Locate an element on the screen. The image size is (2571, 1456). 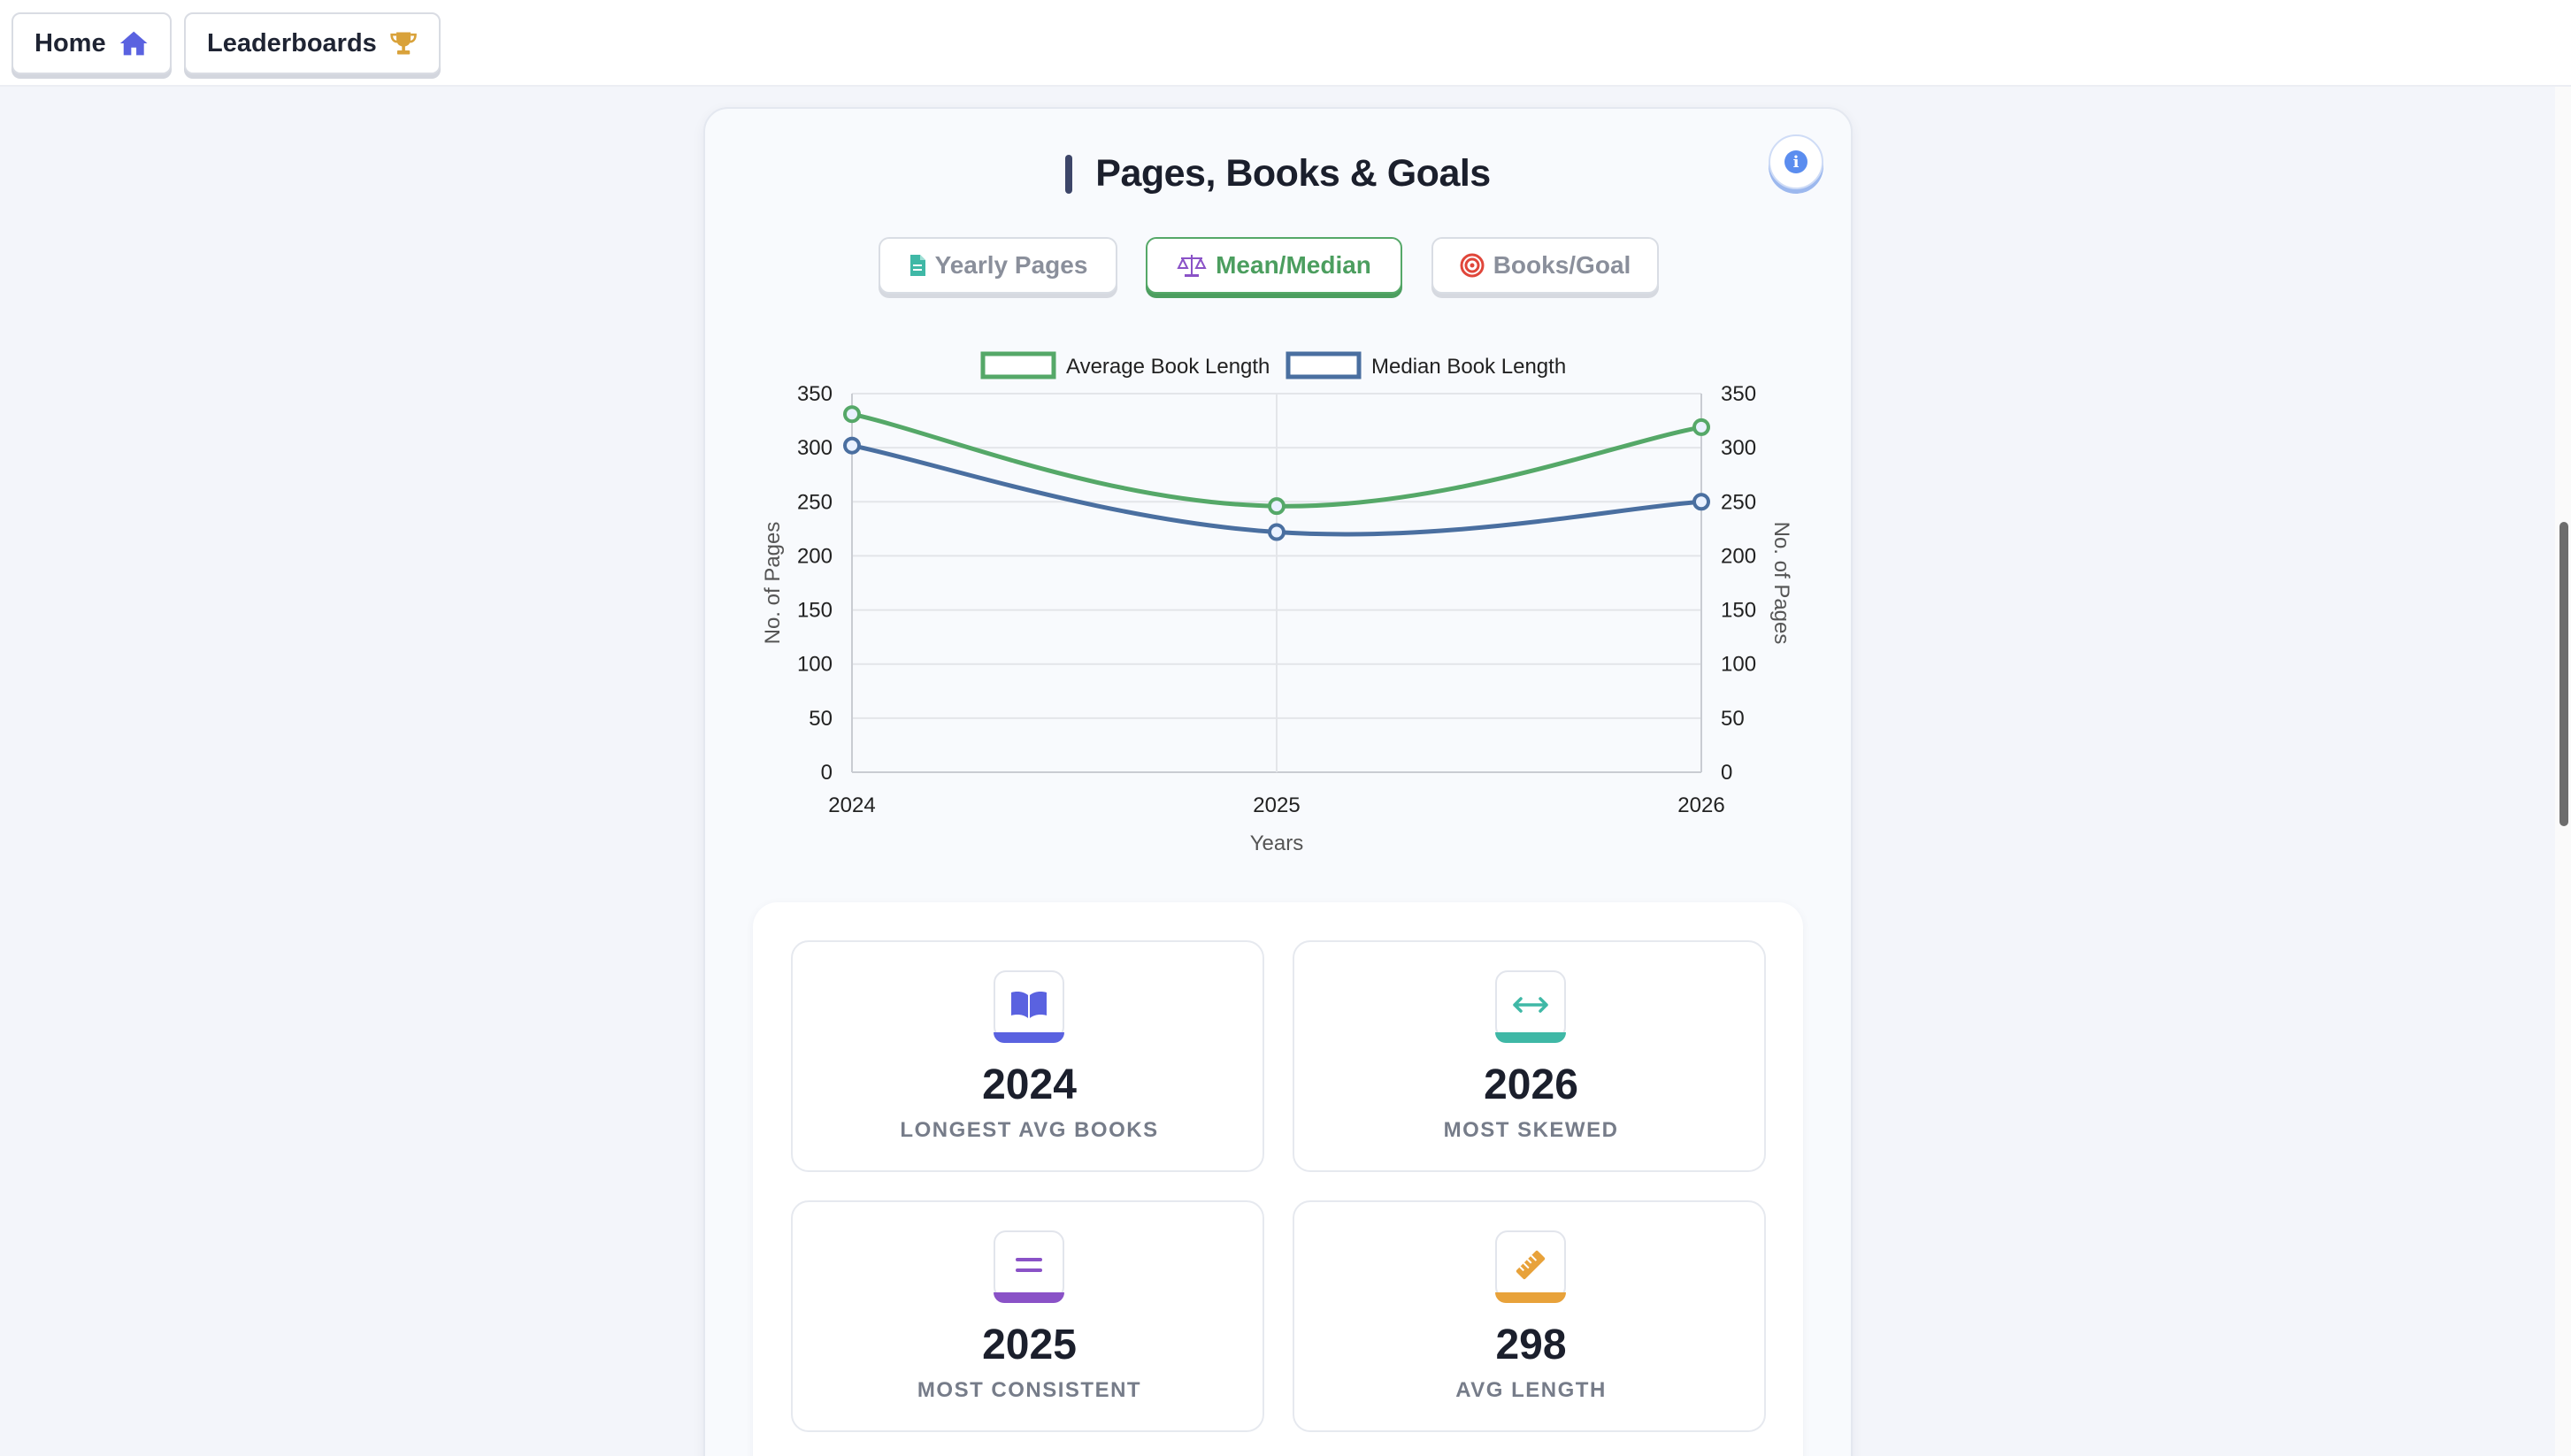
y-tick-label-left: 100 is located at coordinates (815, 665).